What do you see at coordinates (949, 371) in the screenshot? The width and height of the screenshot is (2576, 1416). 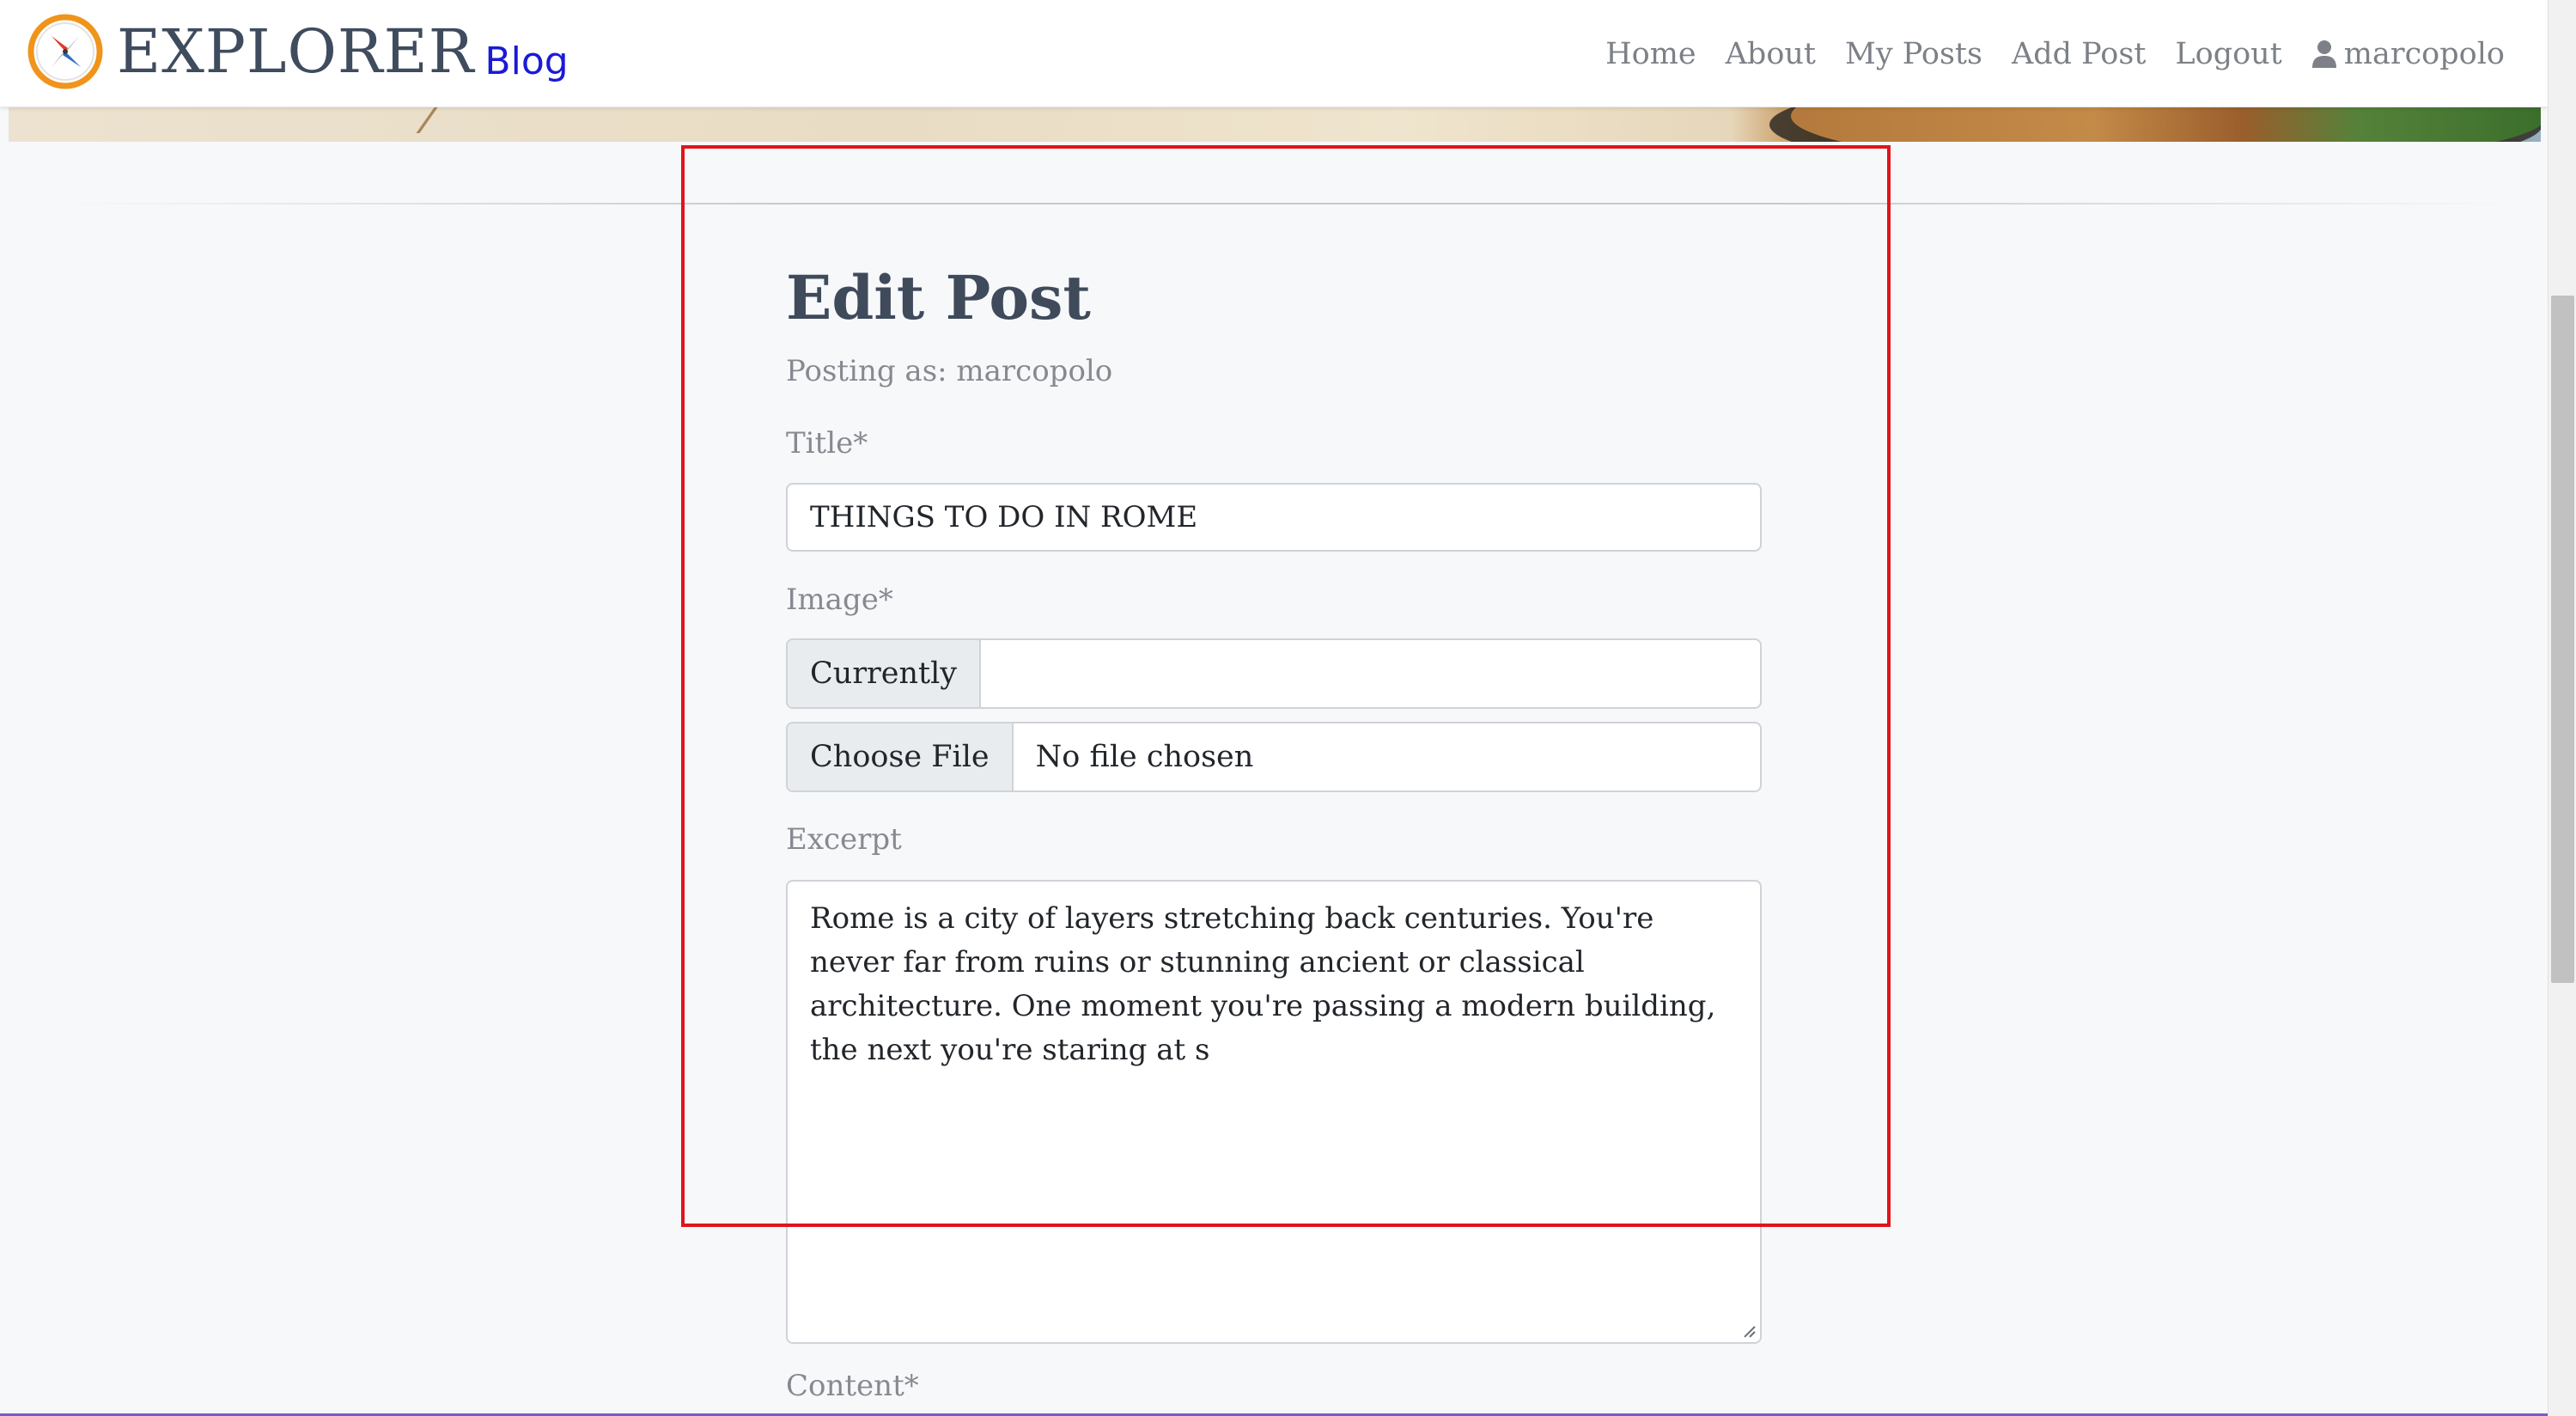 I see `posting-as-text: Posting as: marcopolo` at bounding box center [949, 371].